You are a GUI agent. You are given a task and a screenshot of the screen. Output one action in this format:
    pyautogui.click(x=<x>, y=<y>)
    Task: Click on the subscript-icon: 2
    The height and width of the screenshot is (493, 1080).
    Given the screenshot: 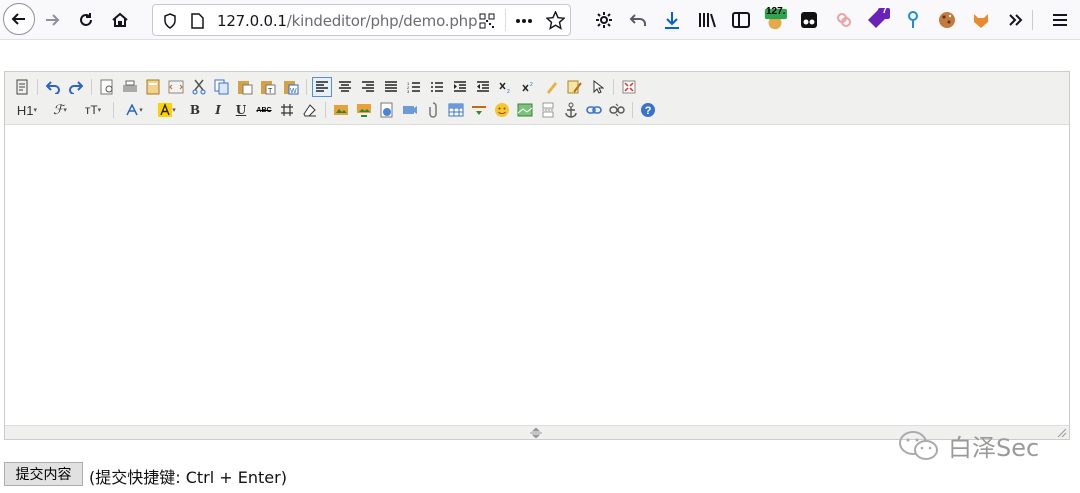 What is the action you would take?
    pyautogui.click(x=506, y=87)
    